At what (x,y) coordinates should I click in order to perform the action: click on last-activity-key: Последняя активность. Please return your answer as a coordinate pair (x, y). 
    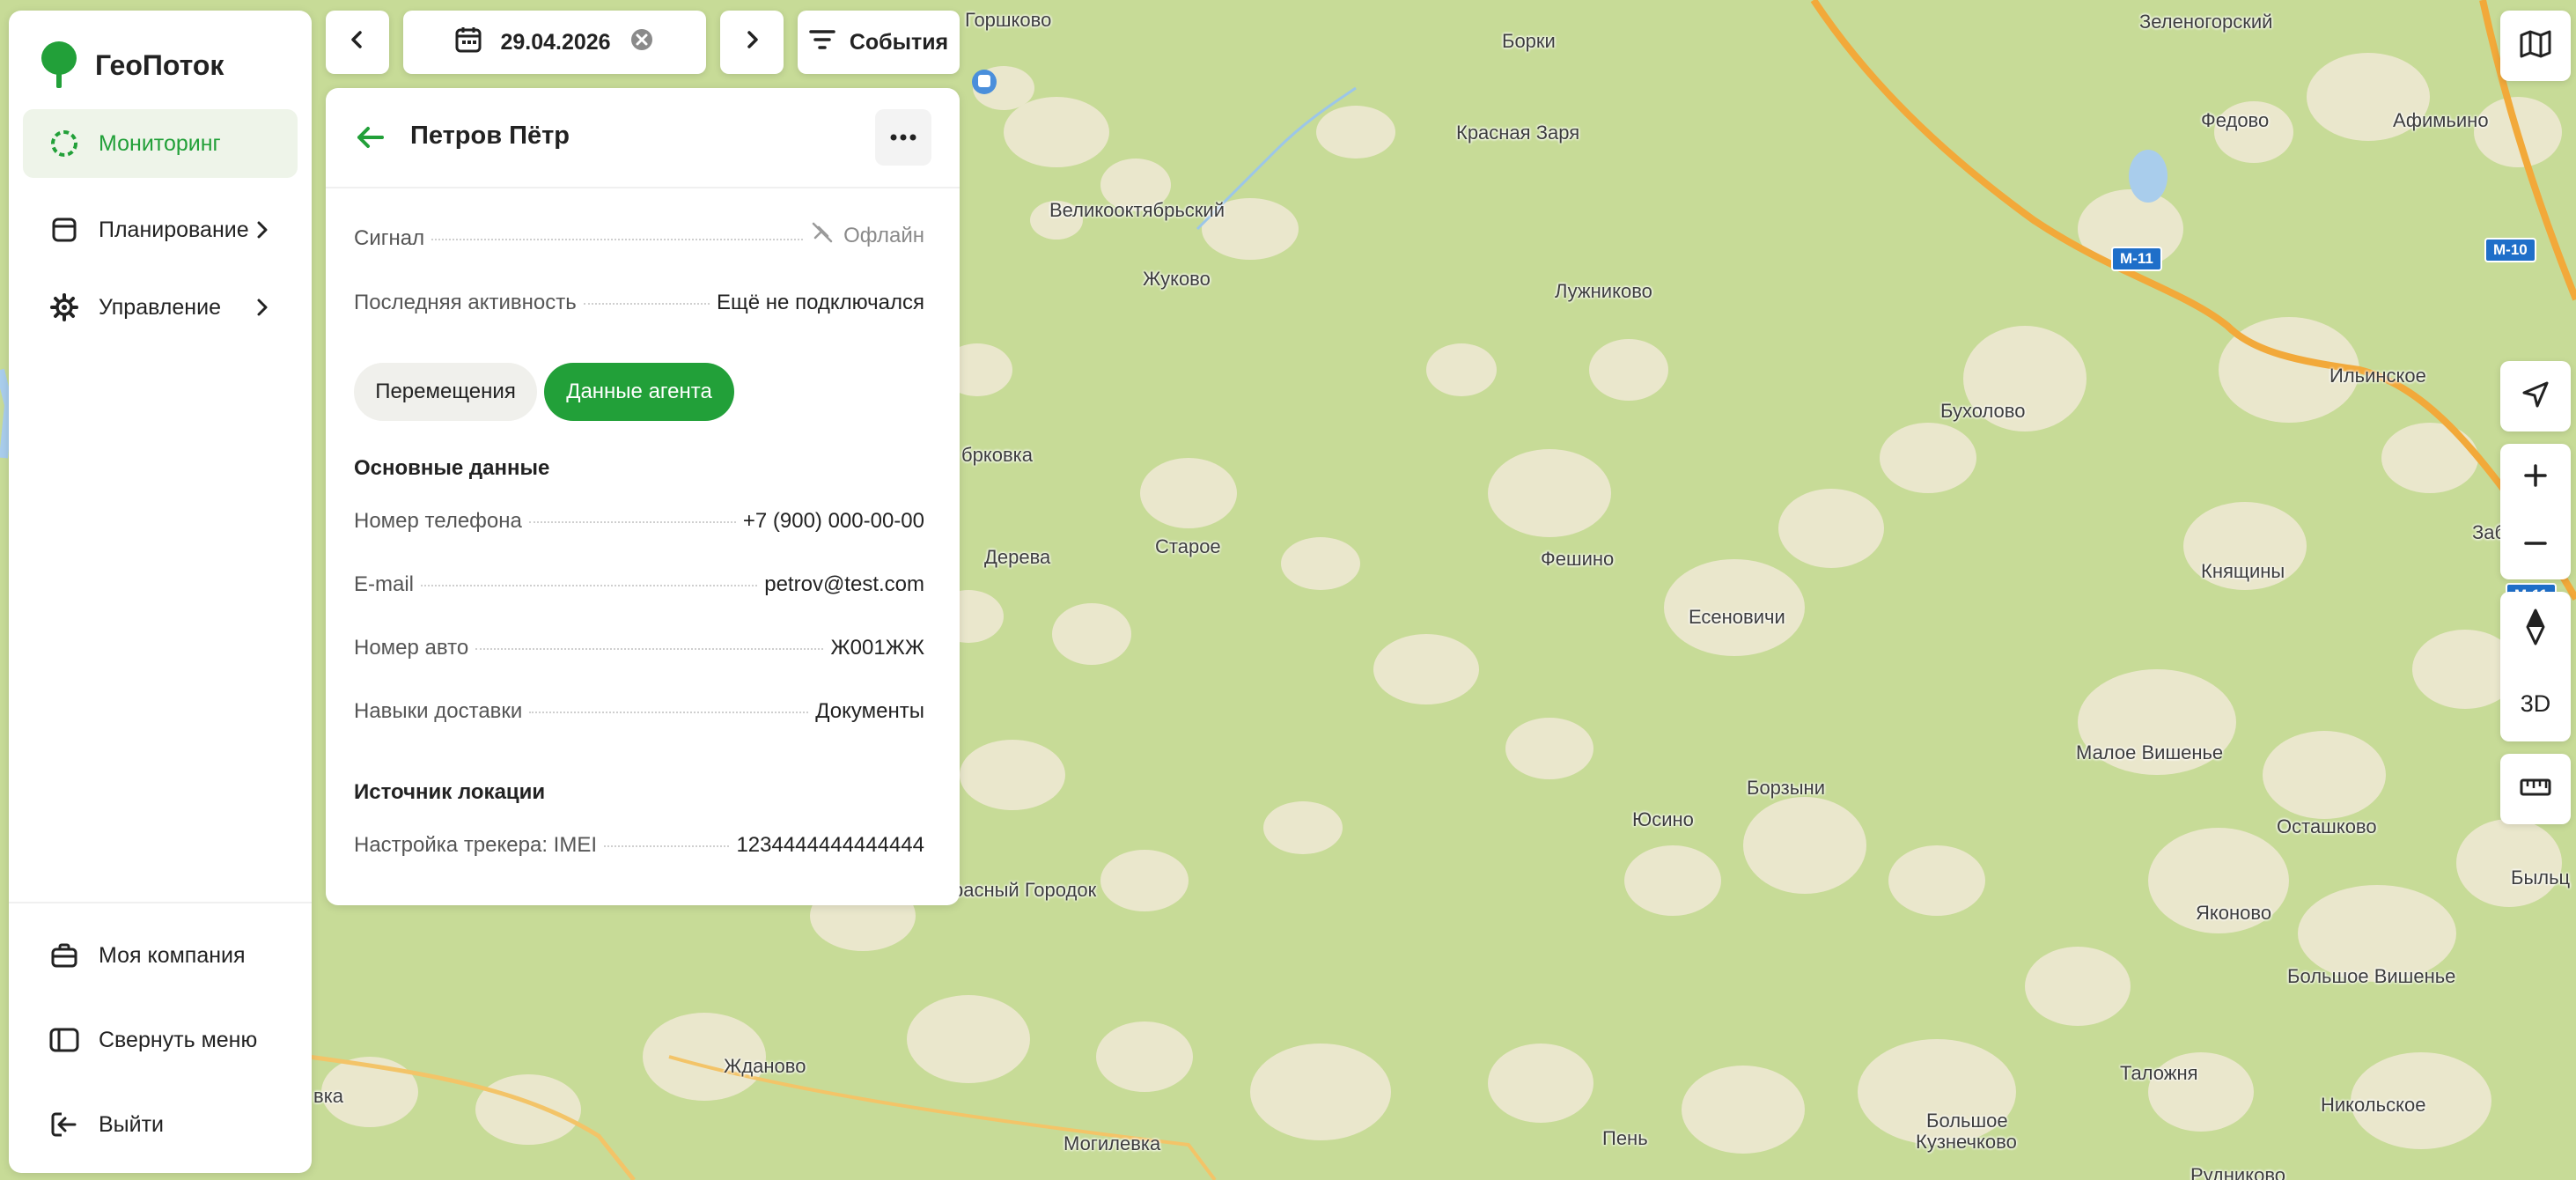
    Looking at the image, I should click on (465, 302).